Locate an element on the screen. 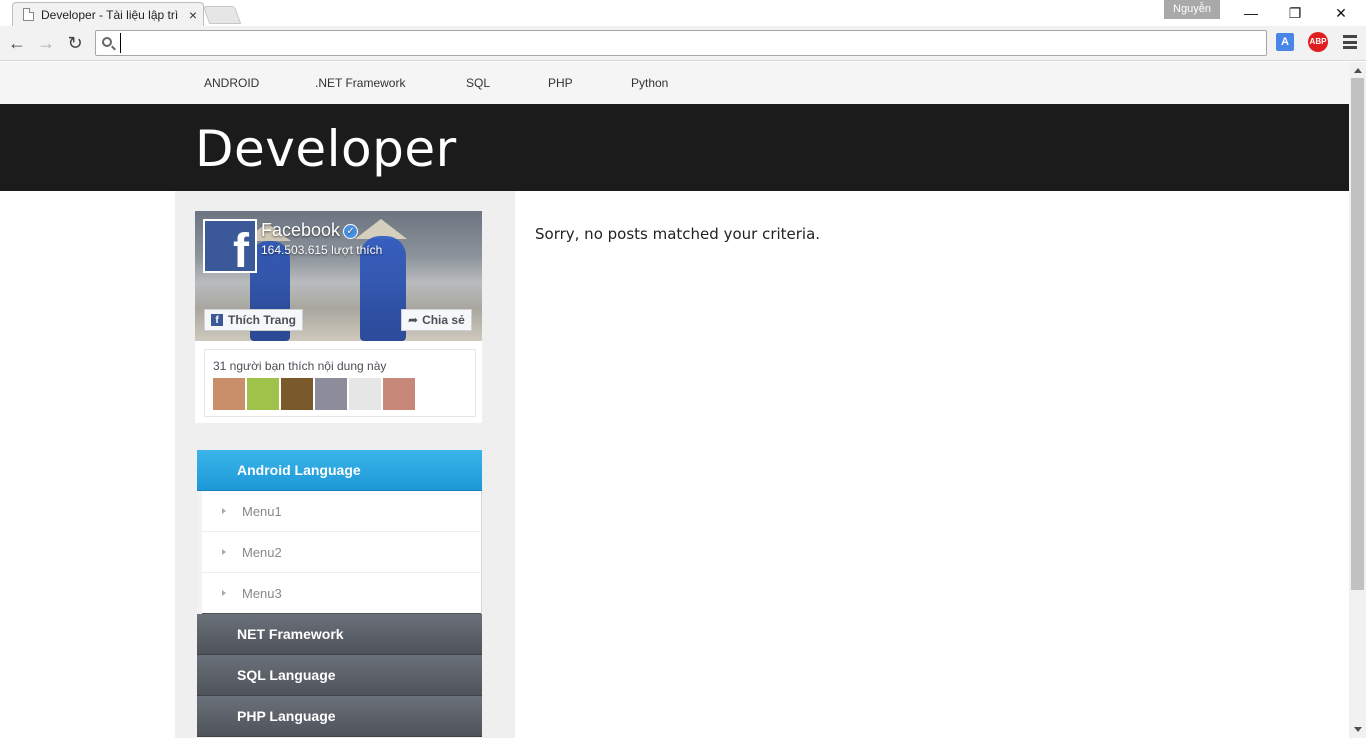 The width and height of the screenshot is (1366, 738). friends-like-text: 31 người bạn thích nội dung này is located at coordinates (300, 366).